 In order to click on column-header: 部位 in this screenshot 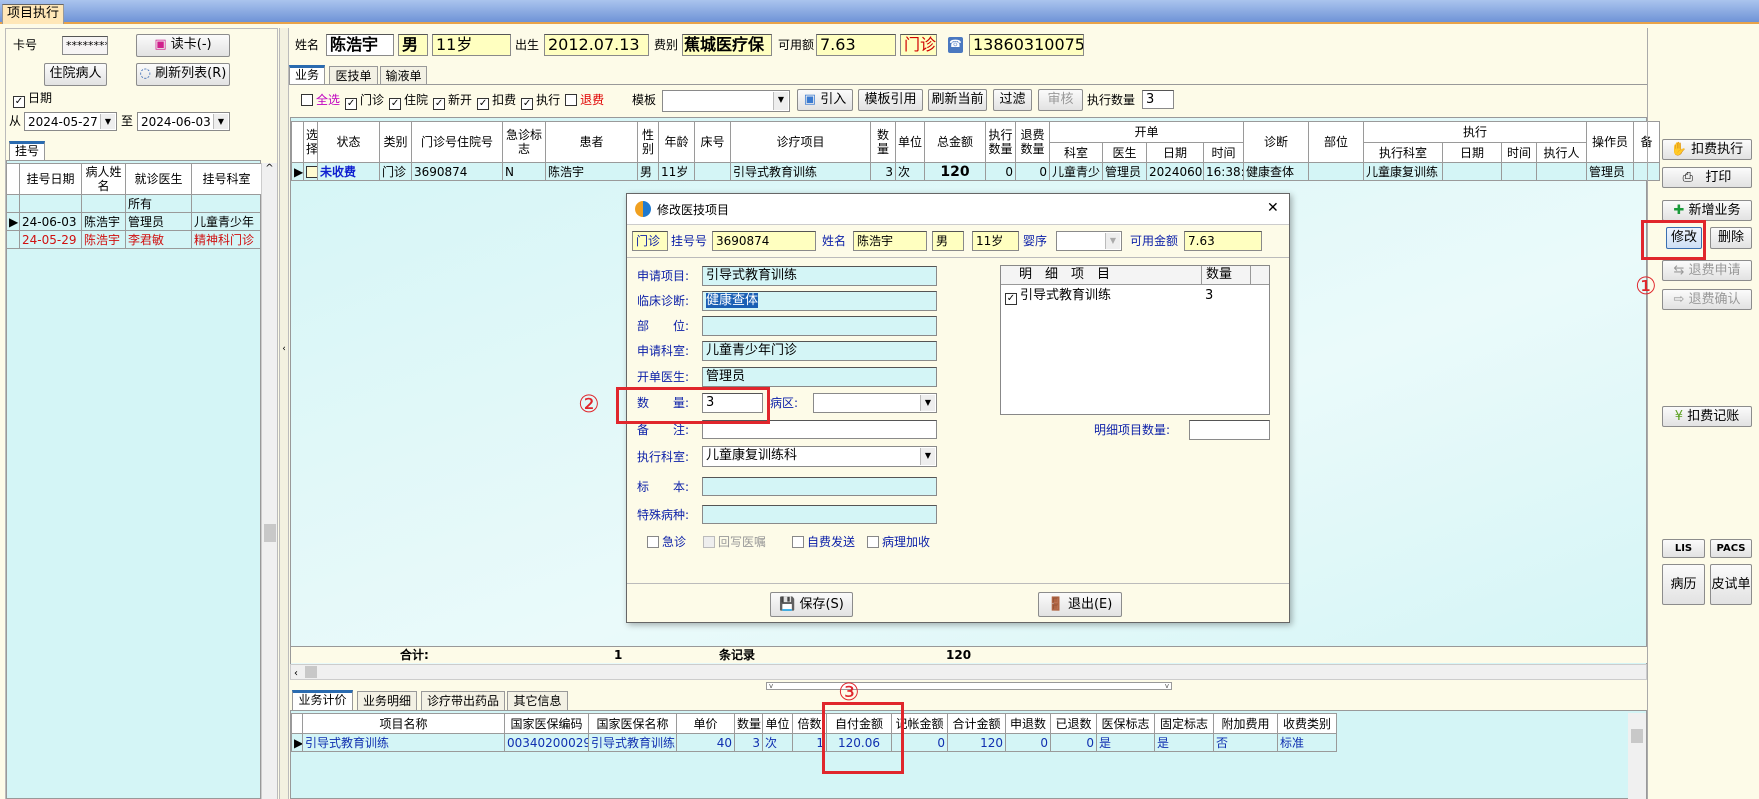, I will do `click(1336, 142)`.